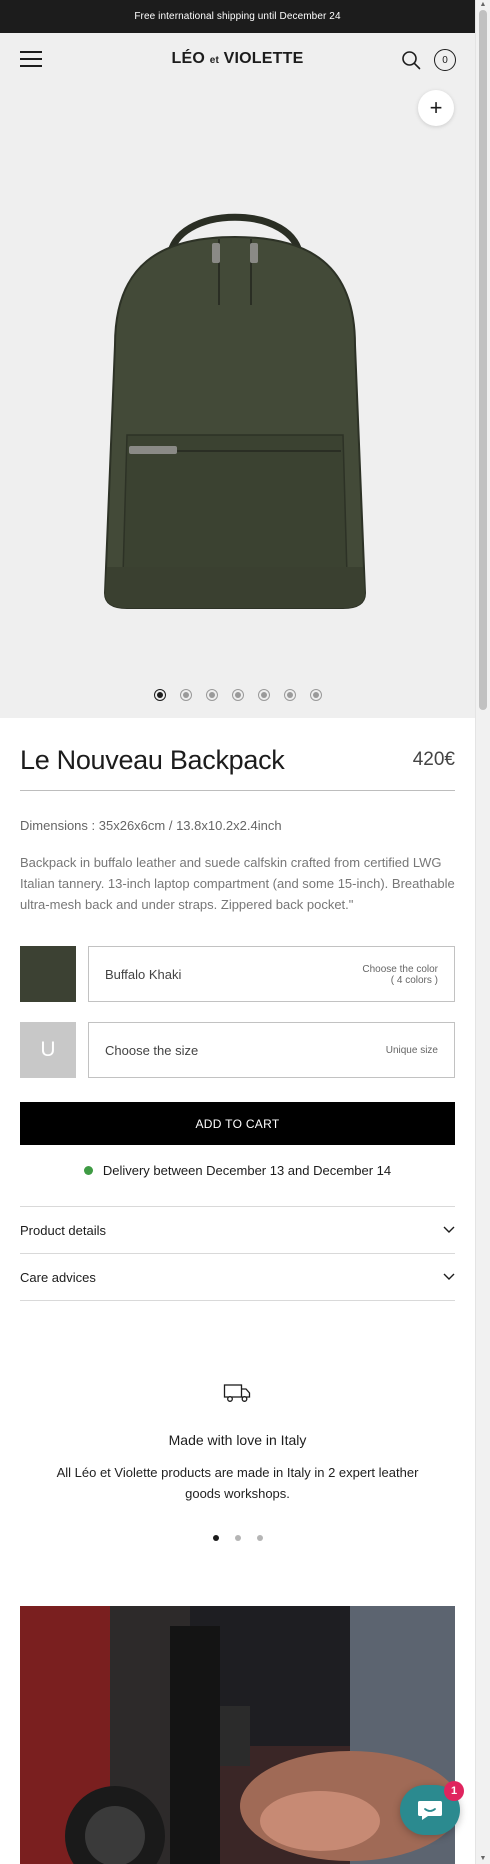 This screenshot has height=1864, width=490. What do you see at coordinates (63, 1230) in the screenshot?
I see `accordion-label: Product details` at bounding box center [63, 1230].